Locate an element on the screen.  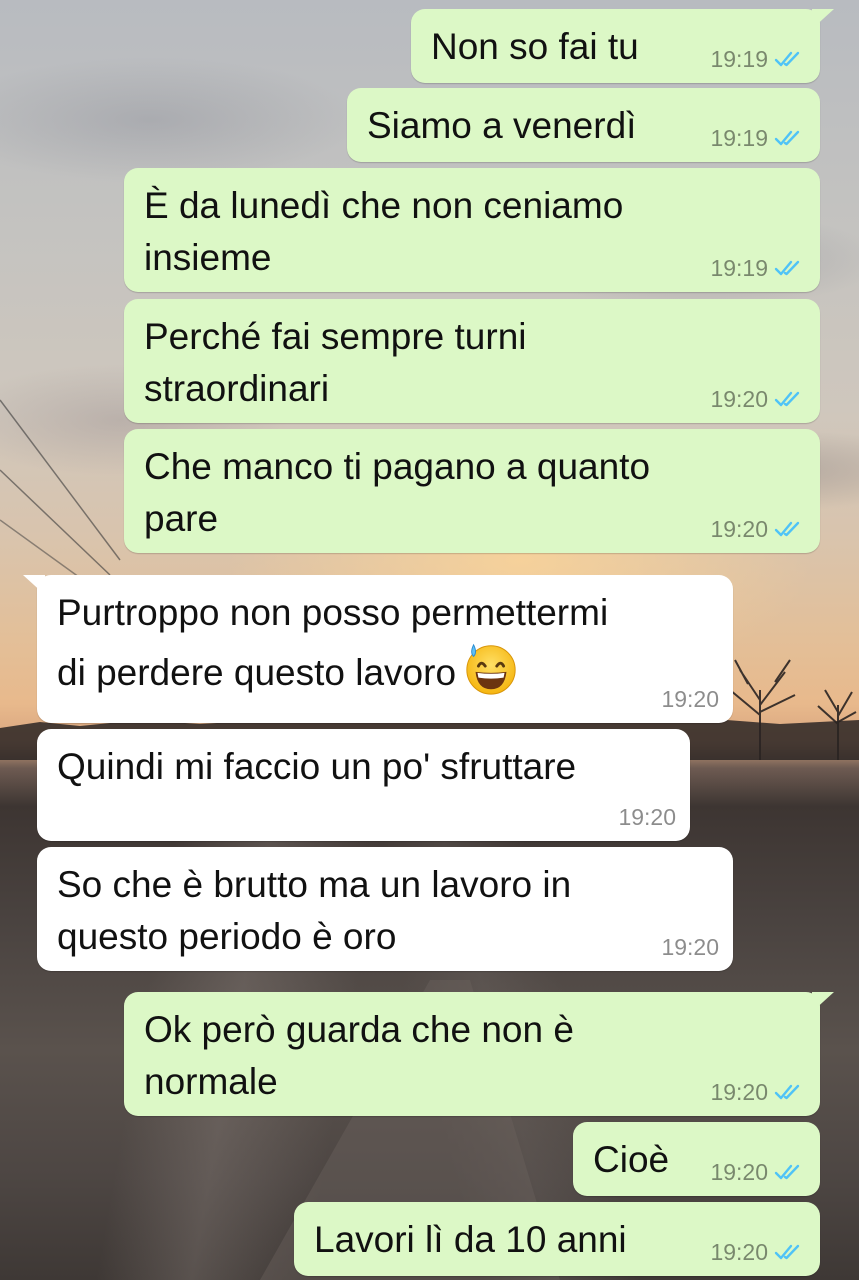
message-bubble-outgoing: Siamo a venerdì 19:19 is located at coordinates (583, 125).